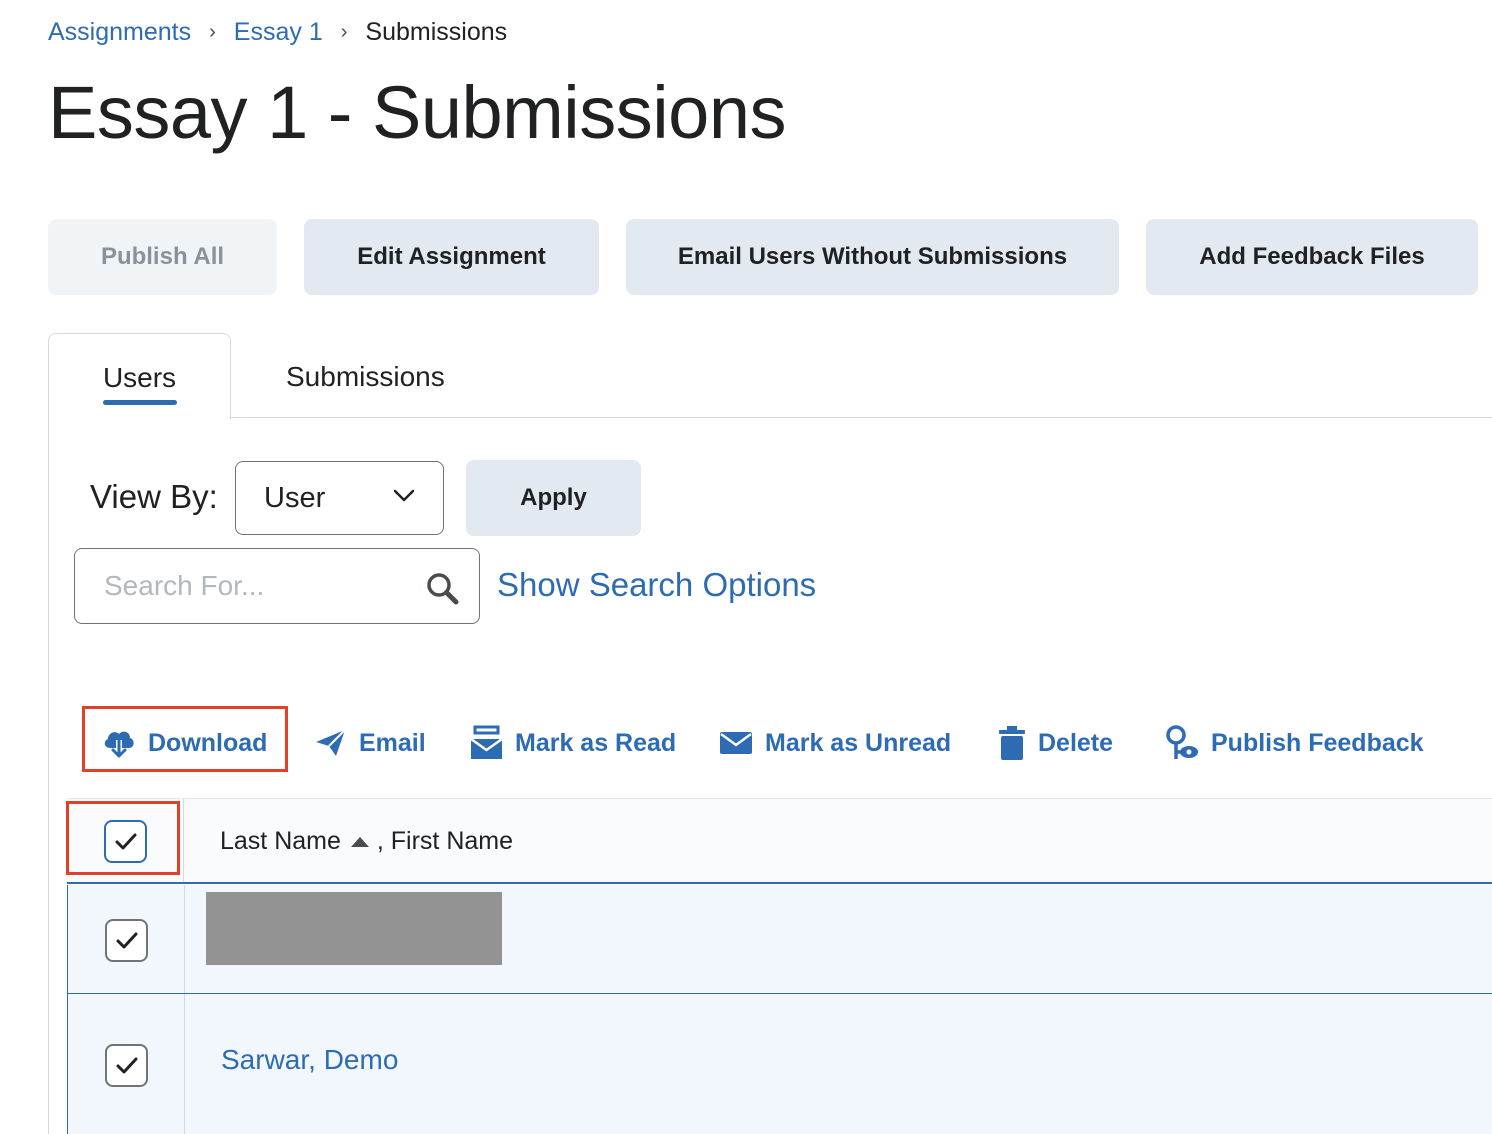  What do you see at coordinates (359, 841) in the screenshot?
I see `sort-ascending-icon` at bounding box center [359, 841].